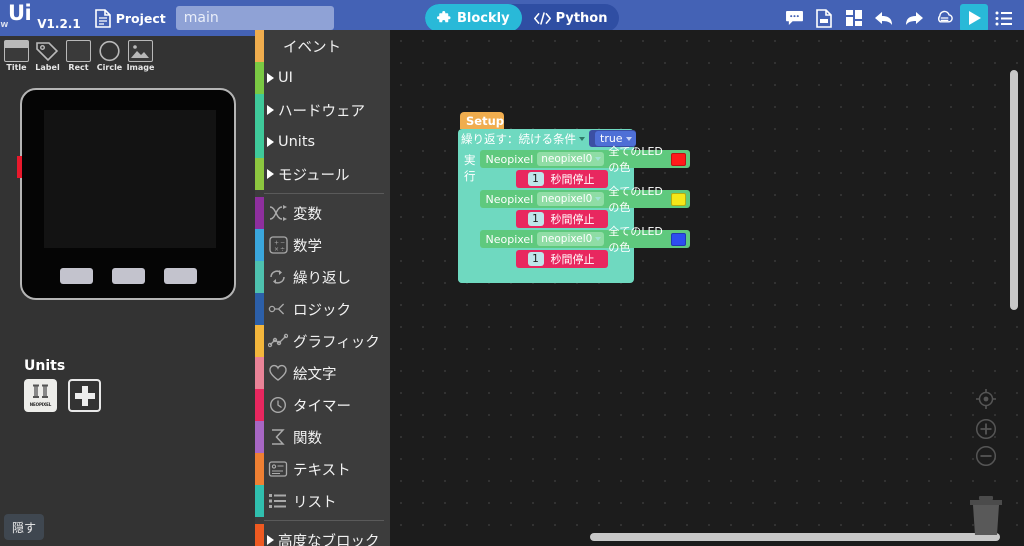 This screenshot has width=1024, height=546. What do you see at coordinates (986, 518) in the screenshot?
I see `trash-icon` at bounding box center [986, 518].